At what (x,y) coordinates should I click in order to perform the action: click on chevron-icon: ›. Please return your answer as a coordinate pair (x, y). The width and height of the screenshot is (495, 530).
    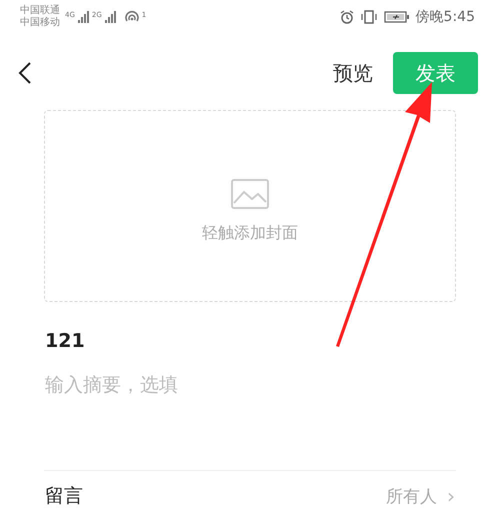
    Looking at the image, I should click on (451, 496).